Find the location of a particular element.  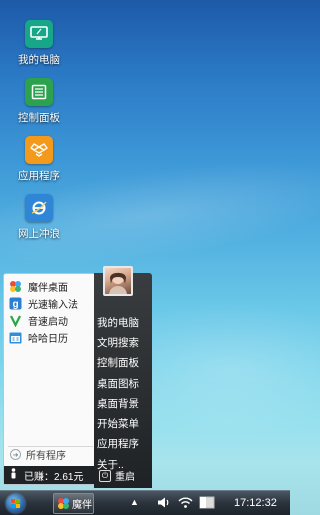

calendar-icon is located at coordinates (15, 337).